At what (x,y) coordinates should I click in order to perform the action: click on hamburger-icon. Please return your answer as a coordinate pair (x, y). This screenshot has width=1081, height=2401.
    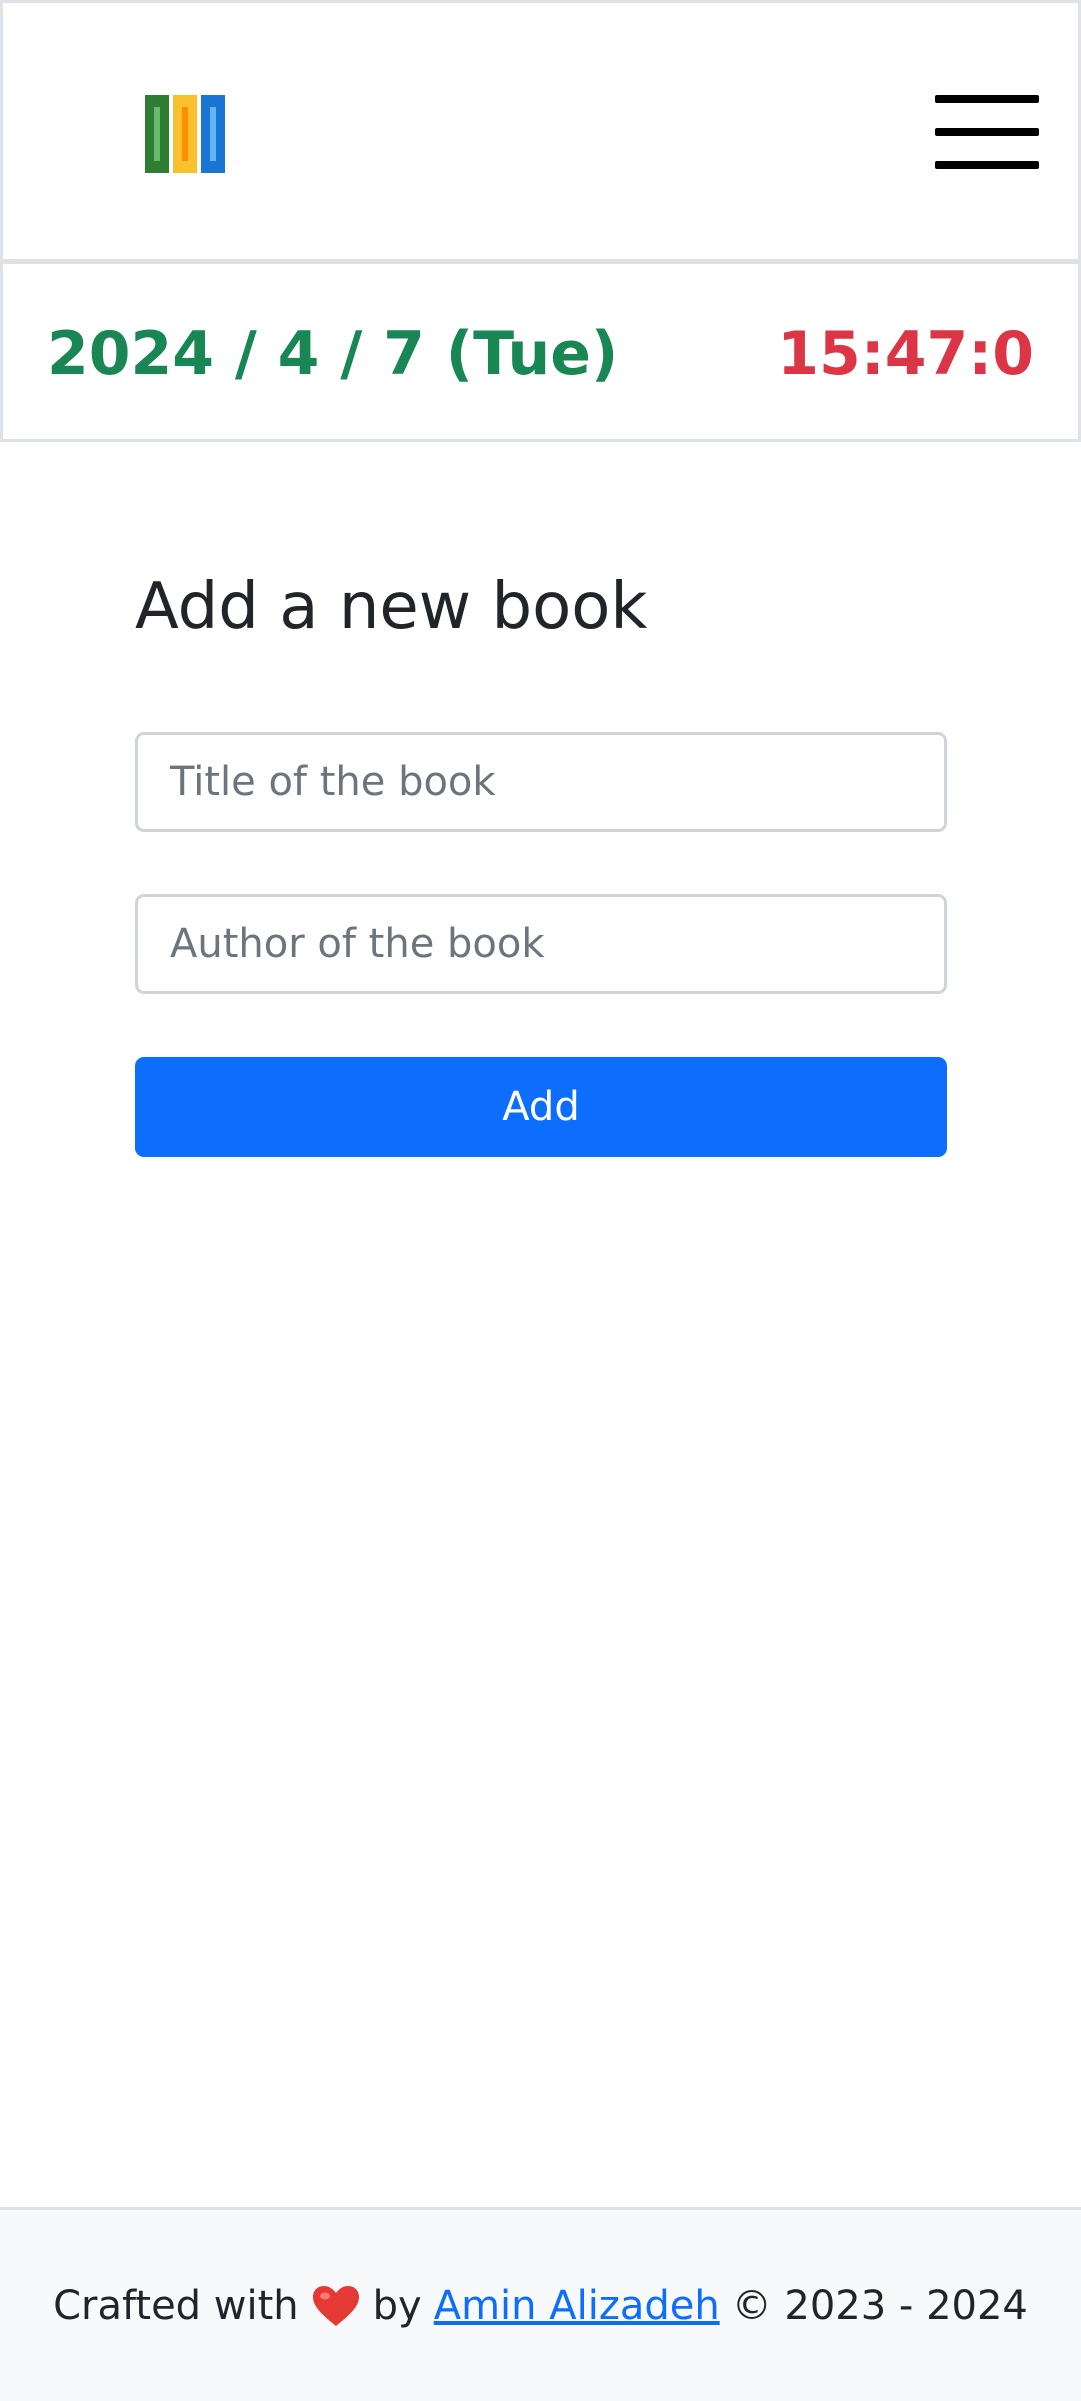
    Looking at the image, I should click on (987, 133).